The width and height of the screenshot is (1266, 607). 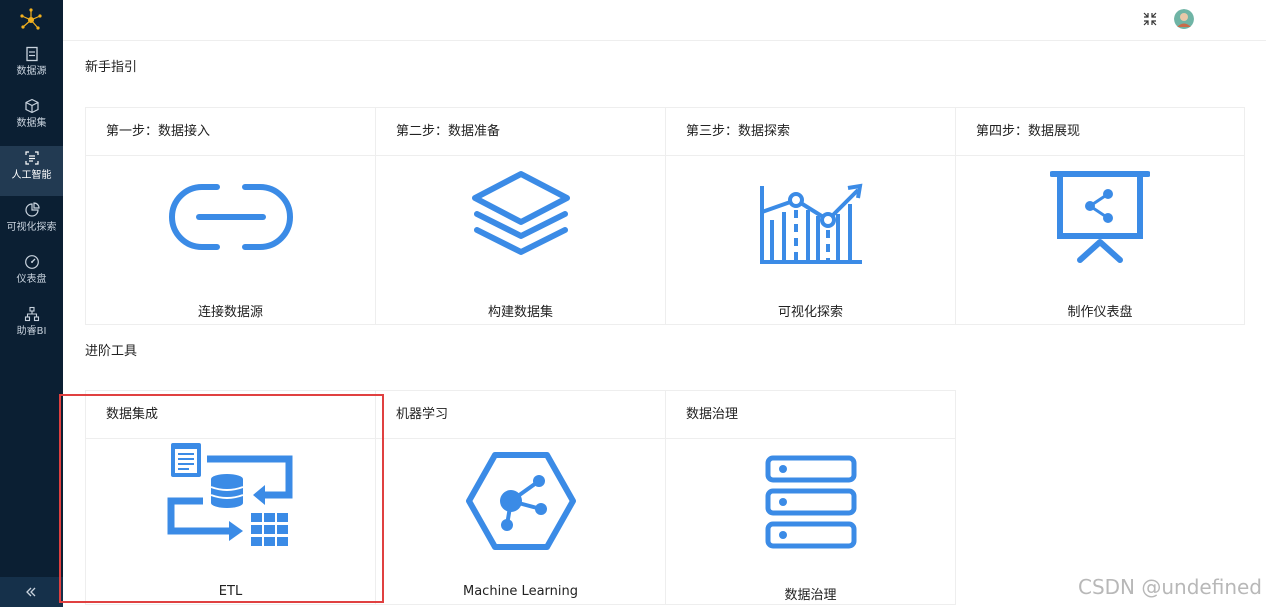 What do you see at coordinates (520, 501) in the screenshot?
I see `hexagon-share-icon` at bounding box center [520, 501].